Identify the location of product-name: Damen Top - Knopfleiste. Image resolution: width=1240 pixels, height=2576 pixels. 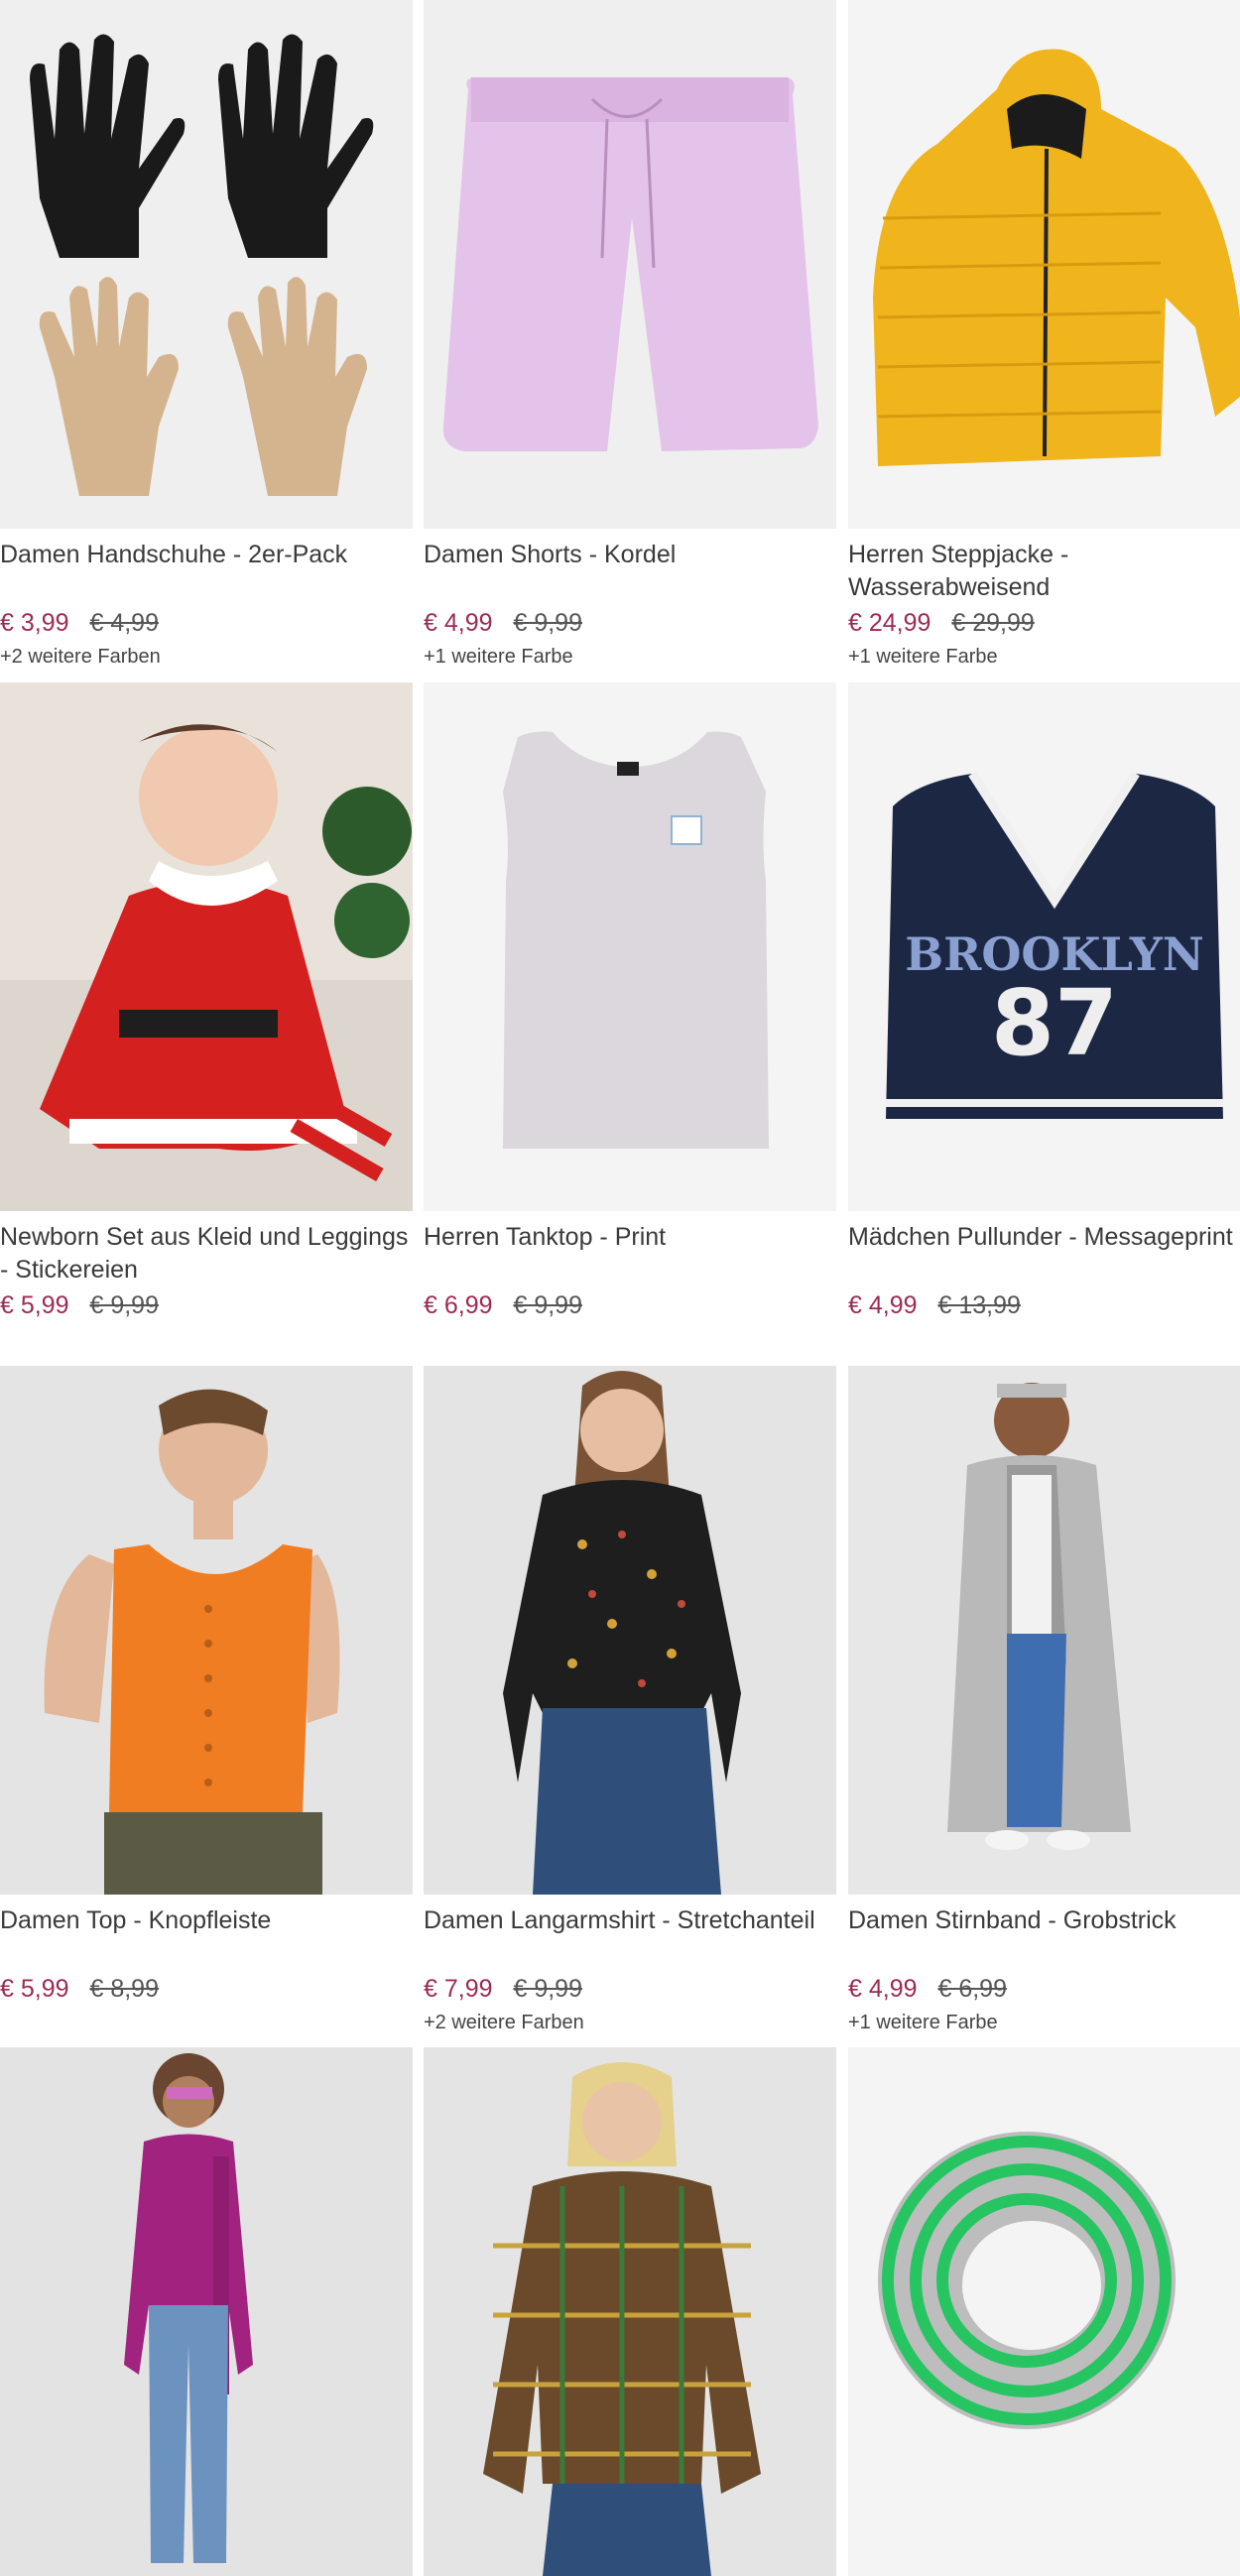
(206, 1937).